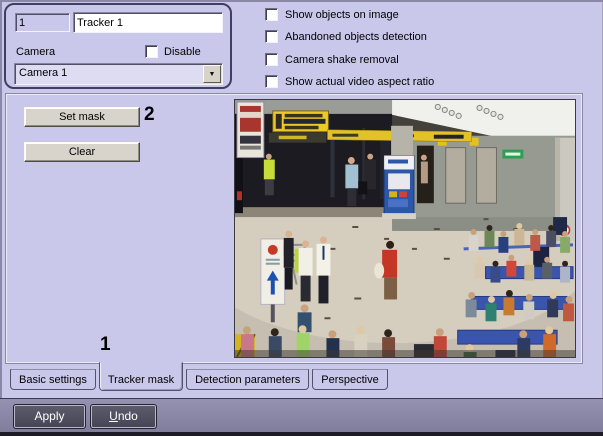 This screenshot has height=436, width=603. I want to click on camera-shake-label: Camera shake removal, so click(342, 60).